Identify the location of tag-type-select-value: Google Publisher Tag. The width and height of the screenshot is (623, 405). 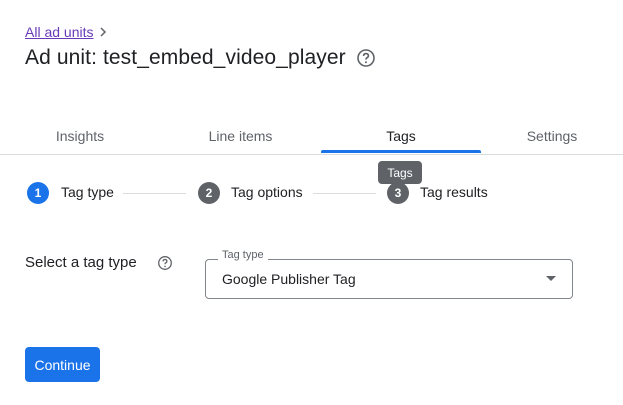
(289, 279).